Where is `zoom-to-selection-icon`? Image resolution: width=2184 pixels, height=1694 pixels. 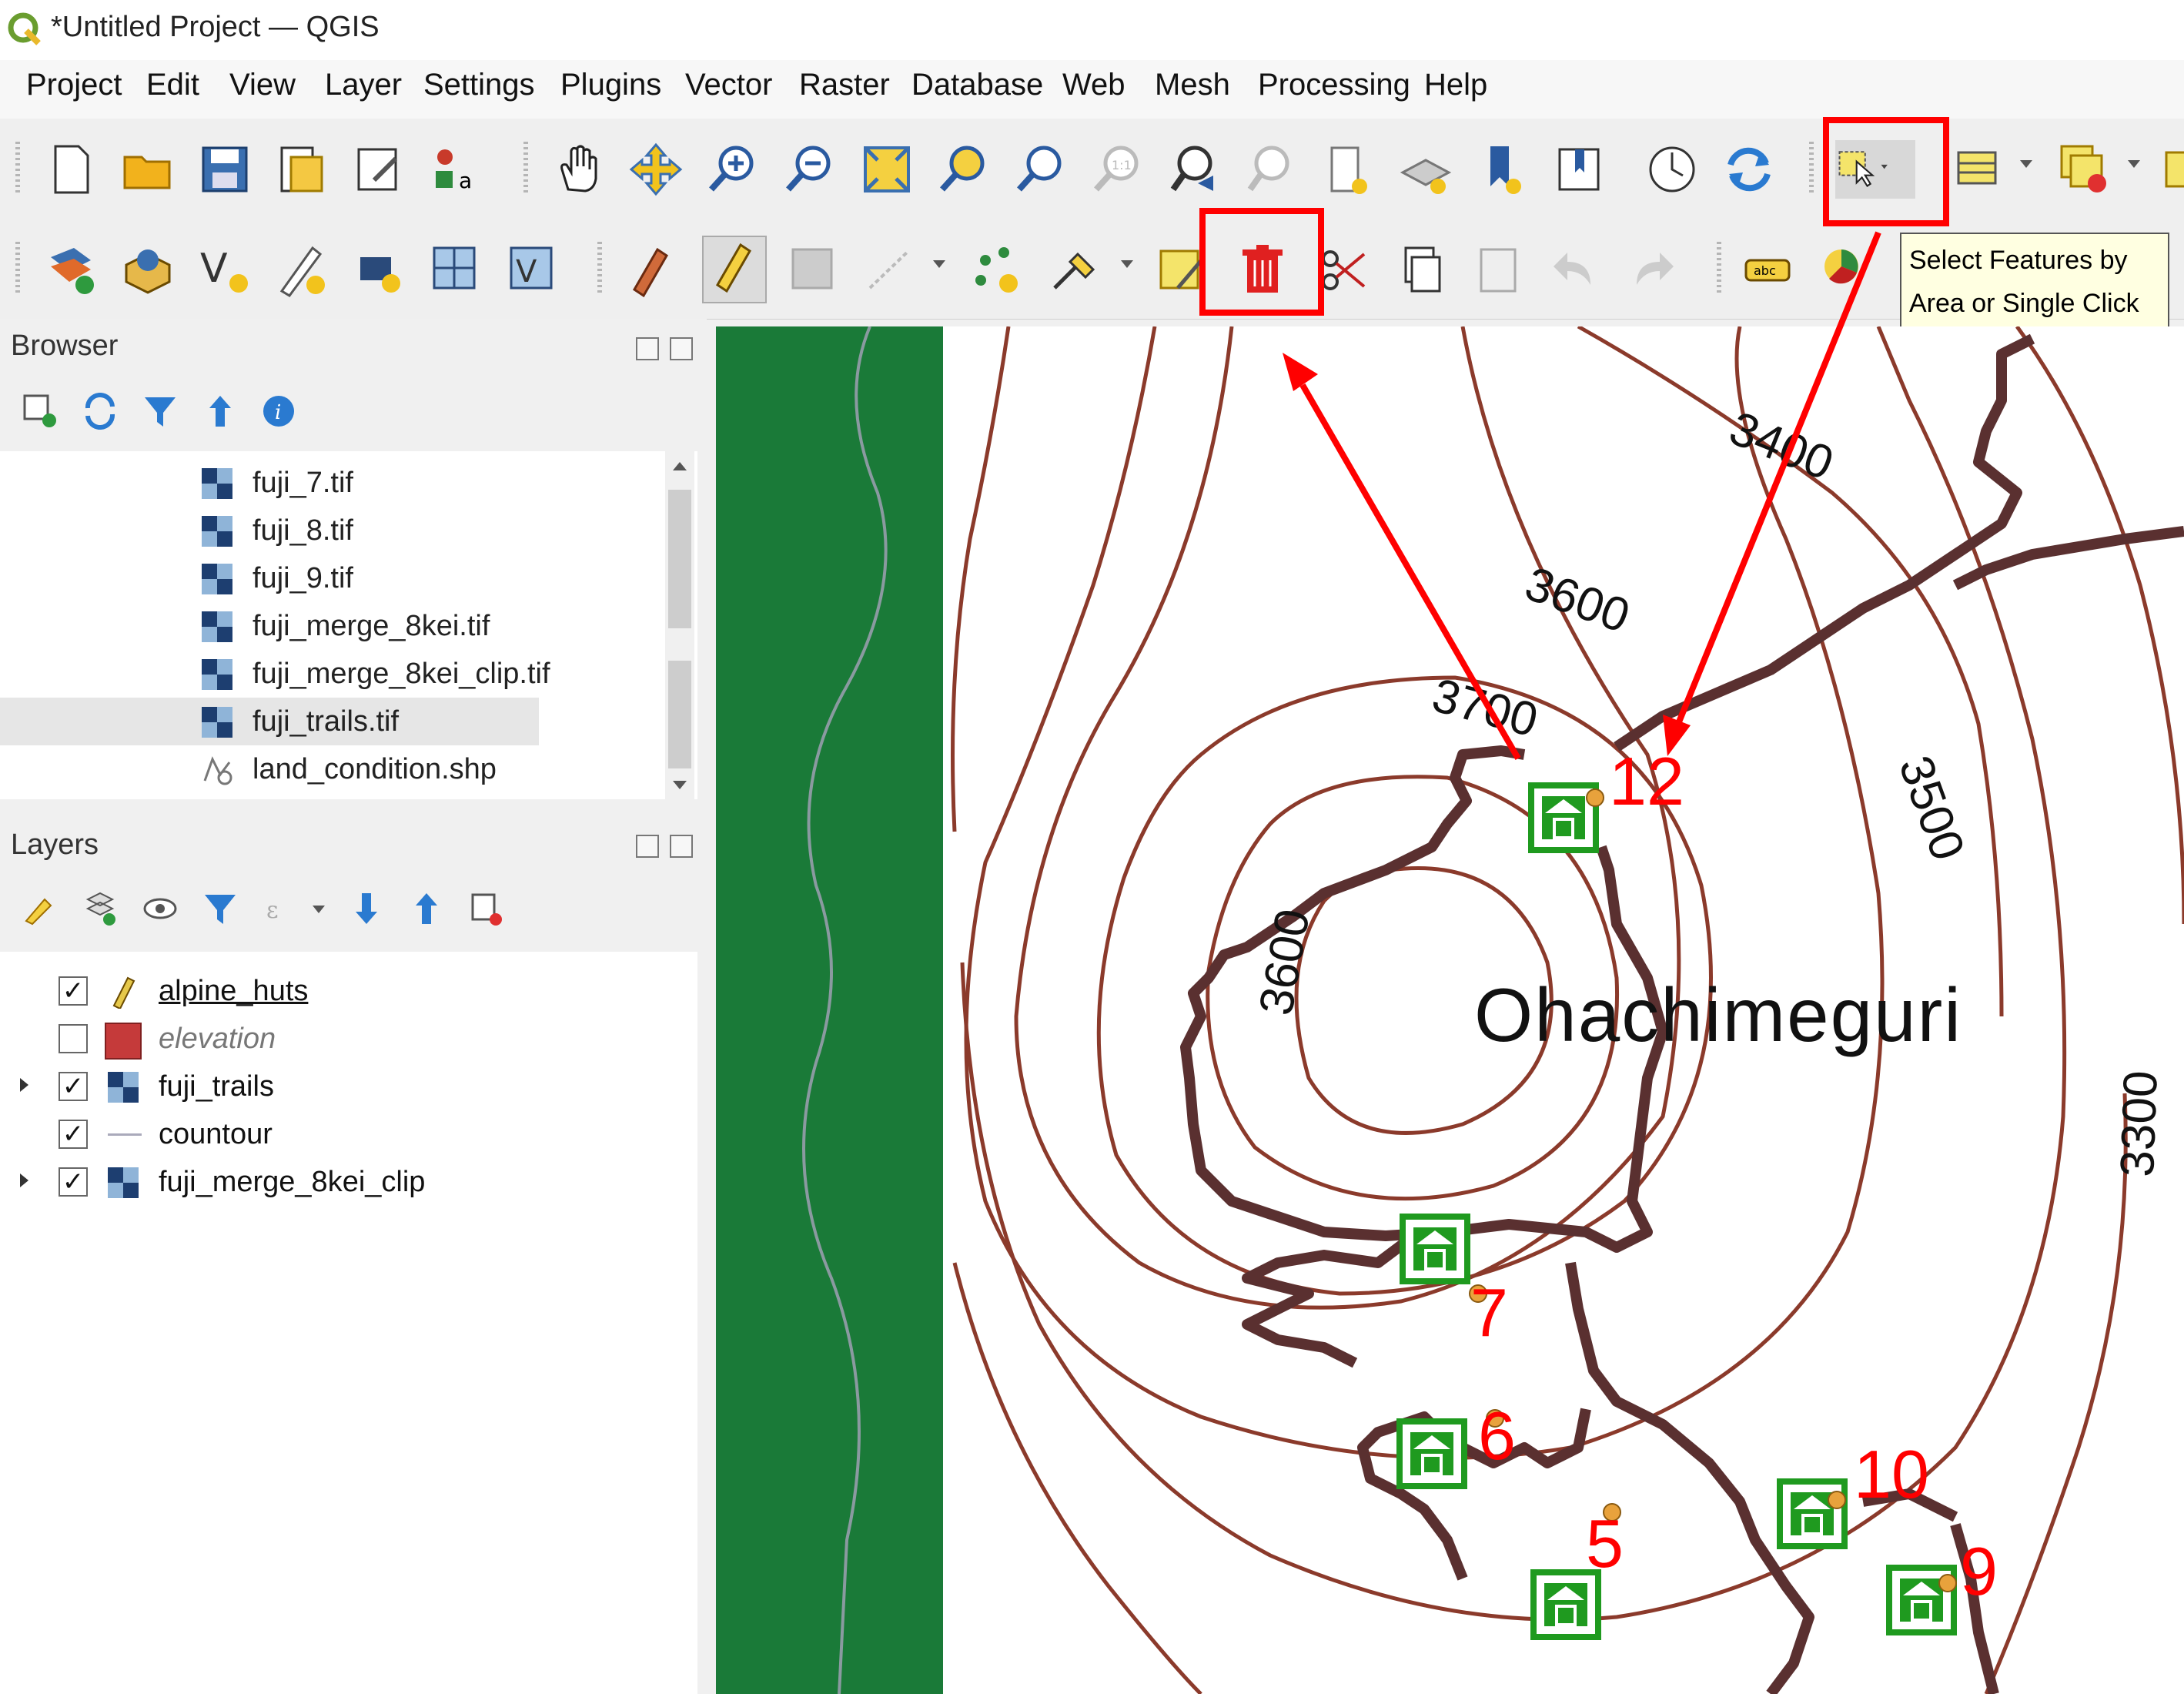 zoom-to-selection-icon is located at coordinates (964, 169).